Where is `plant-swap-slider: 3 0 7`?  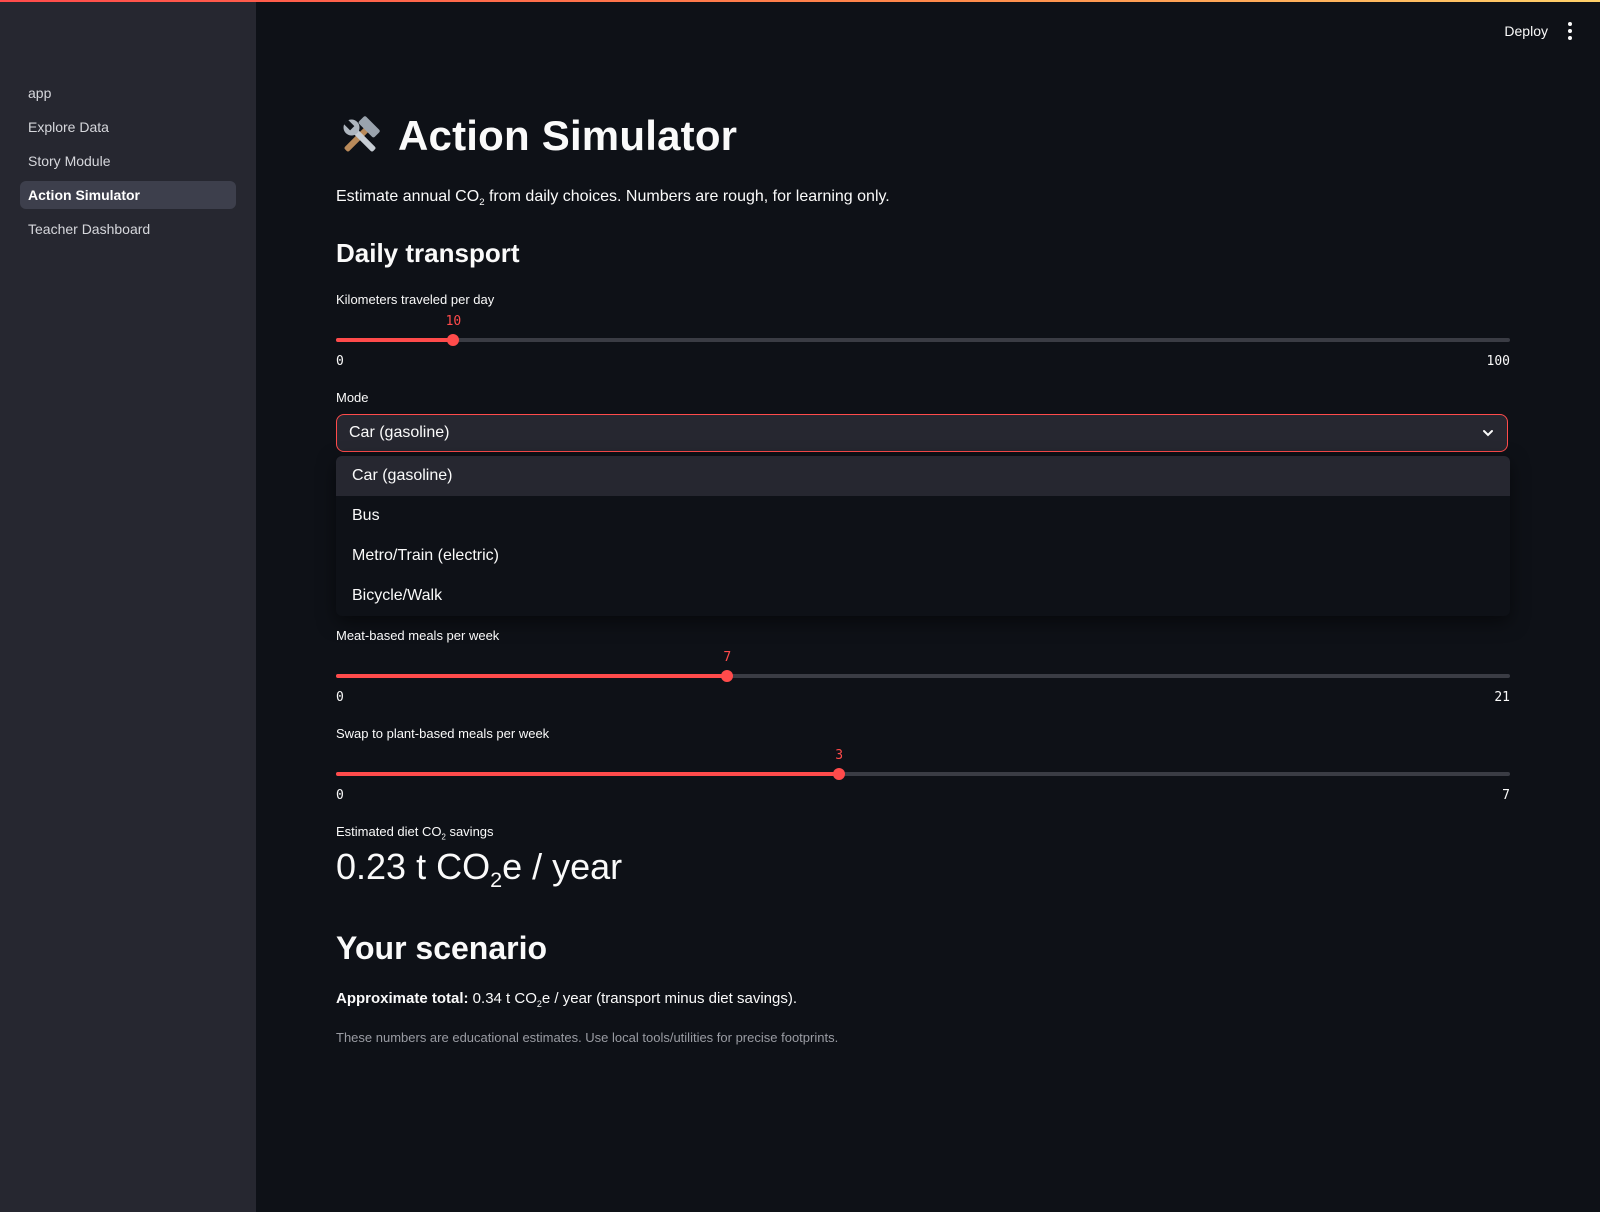
plant-swap-slider: 3 0 7 is located at coordinates (923, 770).